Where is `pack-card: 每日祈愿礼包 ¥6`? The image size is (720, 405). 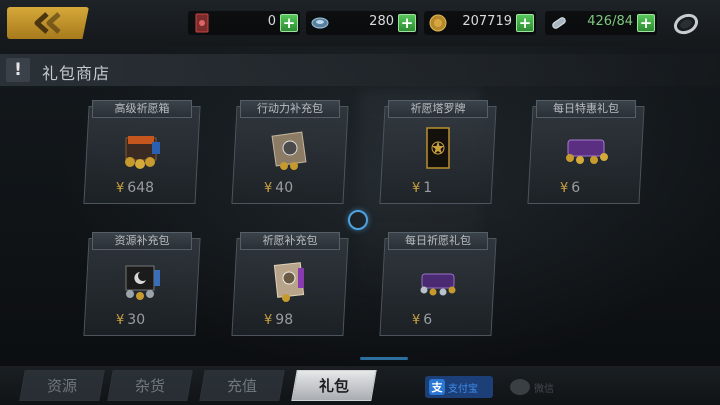
pack-card: 每日祈愿礼包 ¥6 is located at coordinates (438, 284).